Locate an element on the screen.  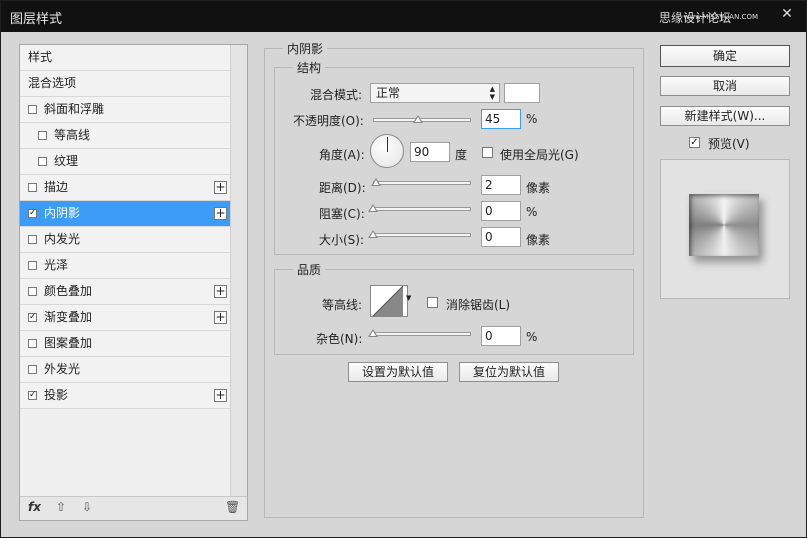
style-list-footer: fx ⇧ ⇩ 🗑 is located at coordinates (133, 508).